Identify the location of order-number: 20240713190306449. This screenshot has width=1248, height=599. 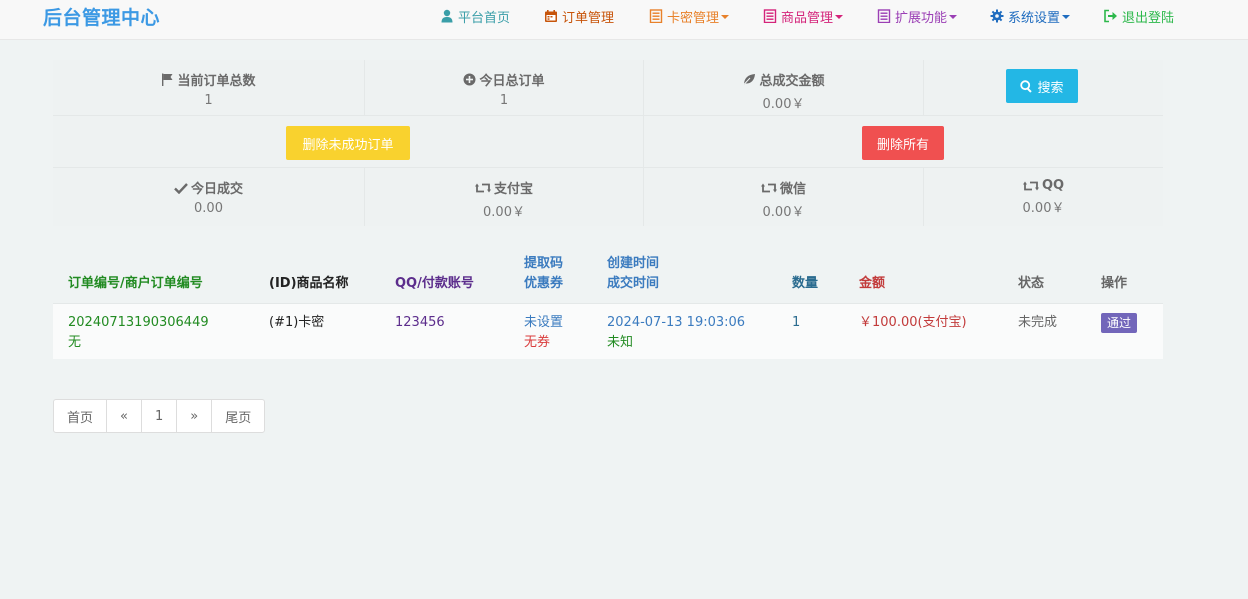
(138, 322).